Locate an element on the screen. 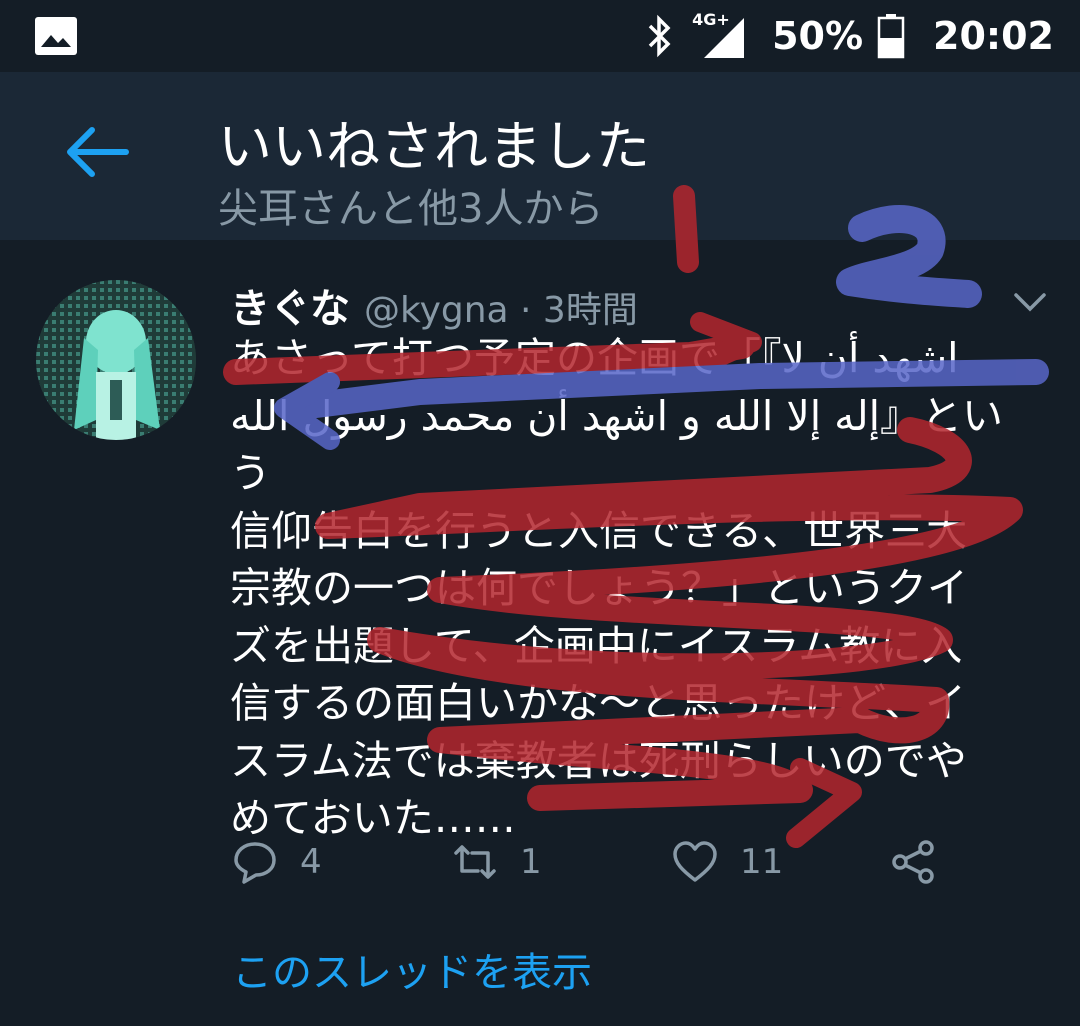 The height and width of the screenshot is (1026, 1080). share-icon is located at coordinates (913, 862).